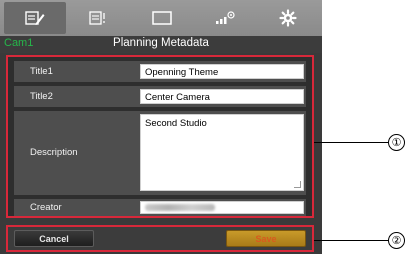 The height and width of the screenshot is (254, 412). Describe the element at coordinates (54, 238) in the screenshot. I see `cancel-button: Cancel` at that location.